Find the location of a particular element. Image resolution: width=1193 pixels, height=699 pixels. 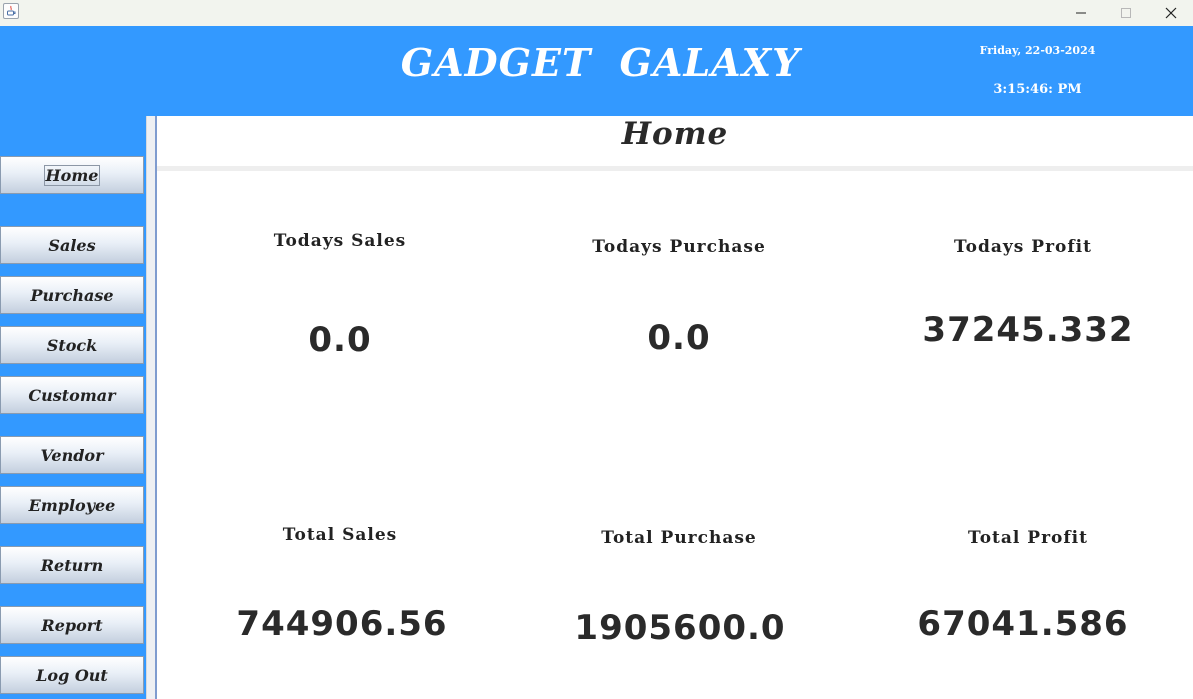

nav-employee-button: Employee is located at coordinates (72, 505).